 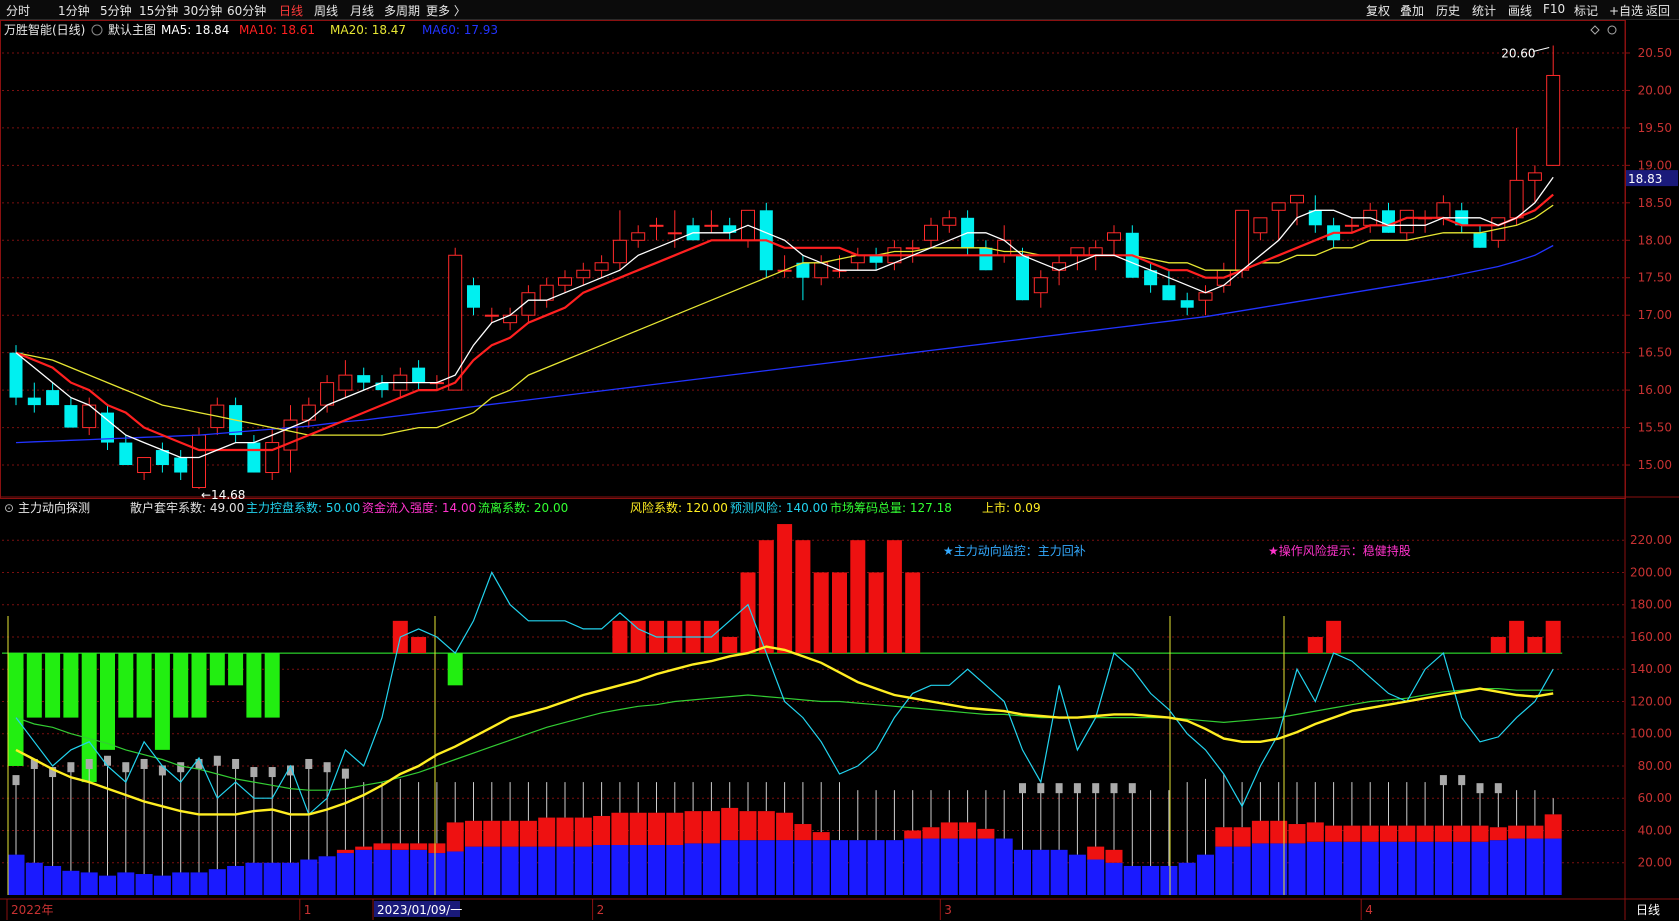 I want to click on high-price-annotation: 20.60, so click(x=1518, y=53).